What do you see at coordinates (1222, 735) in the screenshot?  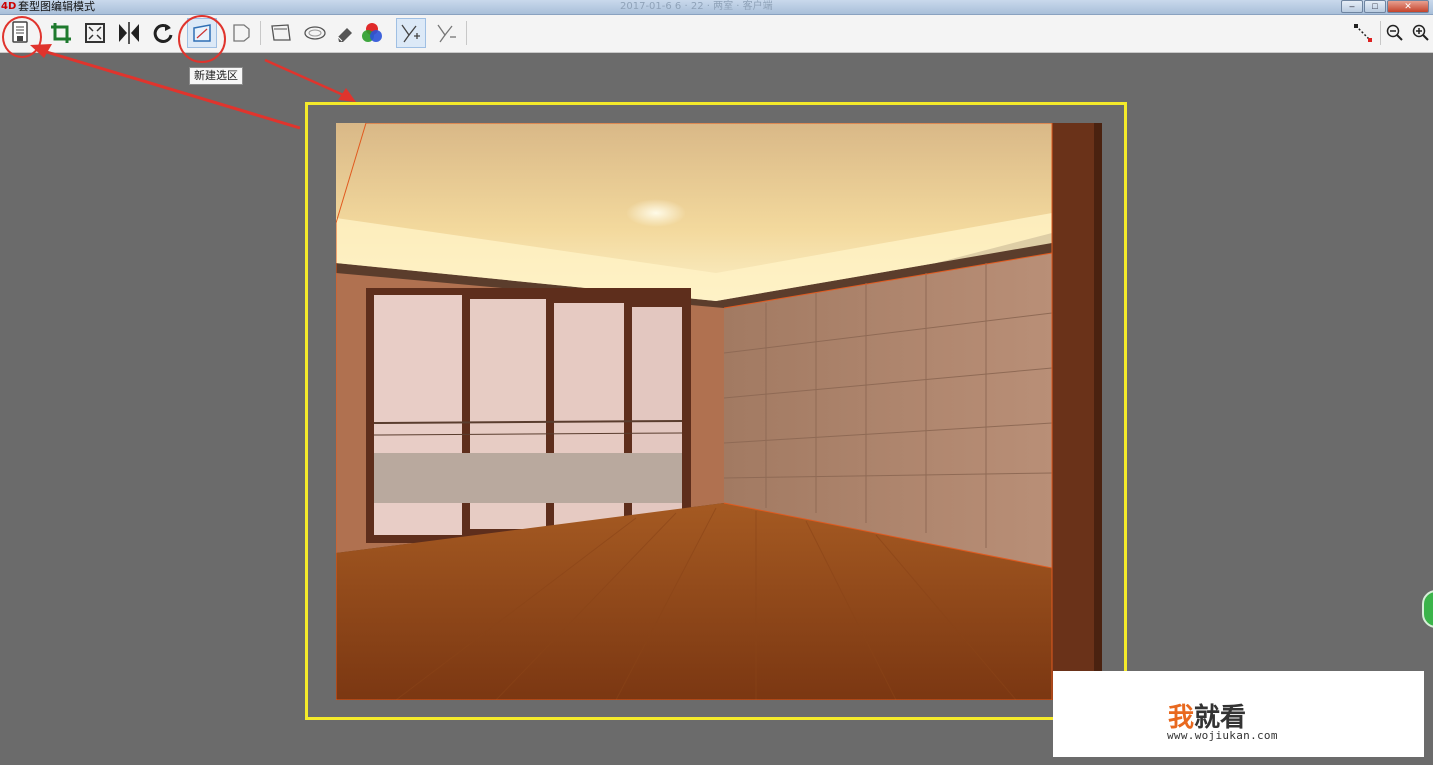 I see `watermark-url: www.wojiukan.com` at bounding box center [1222, 735].